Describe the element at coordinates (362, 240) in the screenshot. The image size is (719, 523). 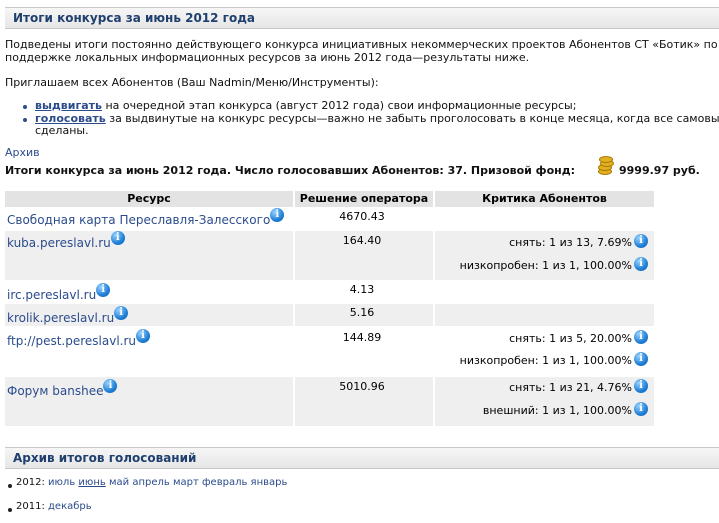
I see `decision-cell: 164.40` at that location.